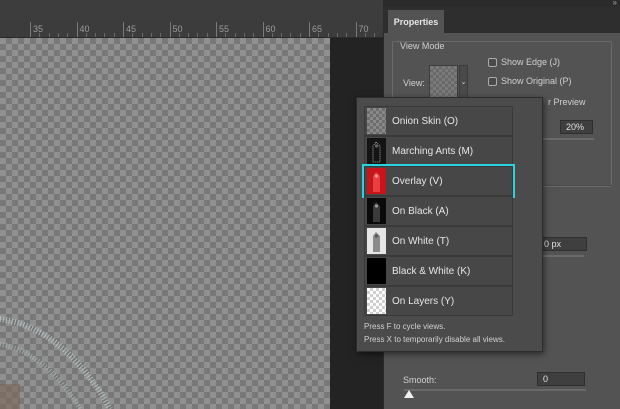 Image resolution: width=620 pixels, height=409 pixels. What do you see at coordinates (177, 29) in the screenshot?
I see `ruler-label: 50` at bounding box center [177, 29].